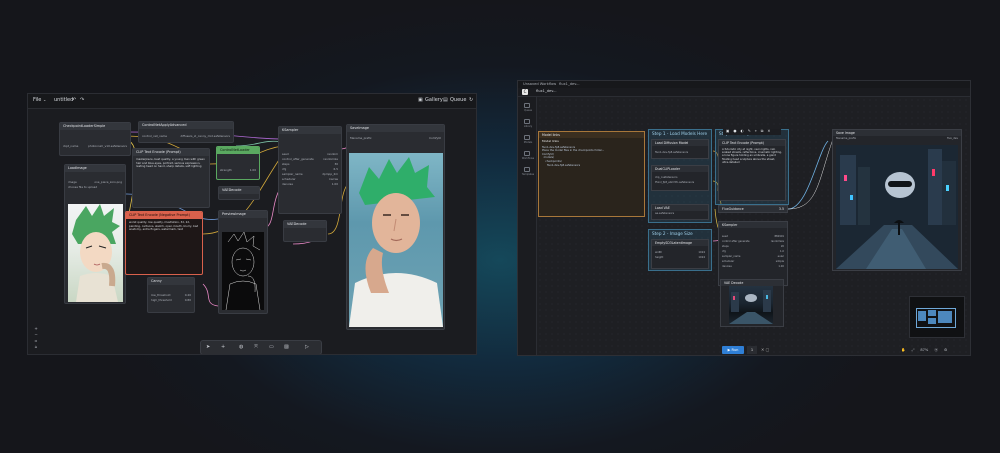 The width and height of the screenshot is (1000, 453). What do you see at coordinates (108, 182) in the screenshot?
I see `image-file-value: one_piece_zoro.png` at bounding box center [108, 182].